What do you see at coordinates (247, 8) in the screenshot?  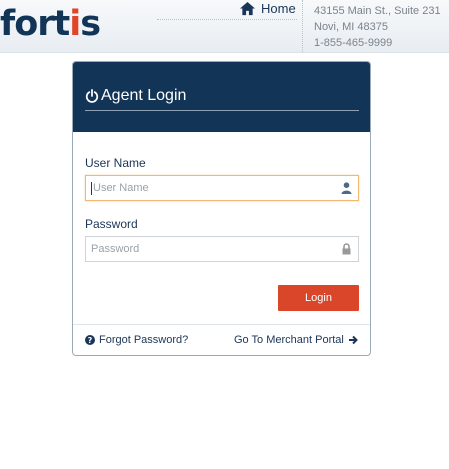 I see `home-icon` at bounding box center [247, 8].